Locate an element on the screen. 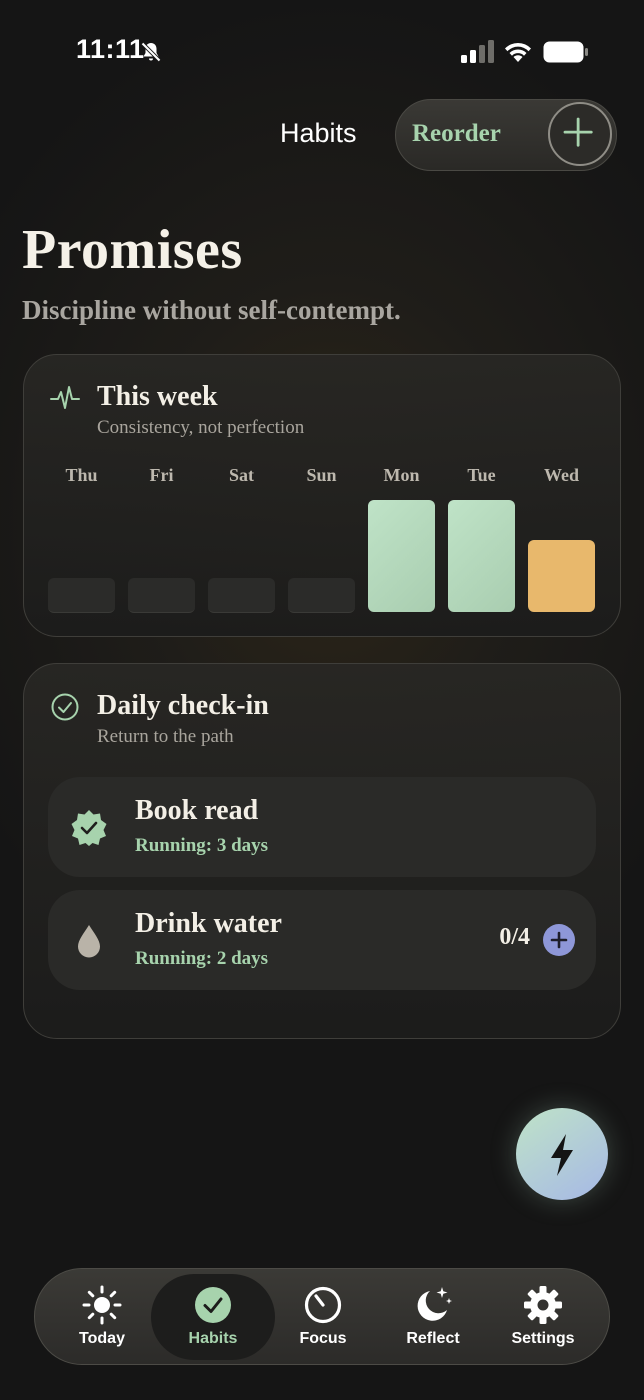 This screenshot has height=1400, width=644. day-label-sun: Sun is located at coordinates (321, 475).